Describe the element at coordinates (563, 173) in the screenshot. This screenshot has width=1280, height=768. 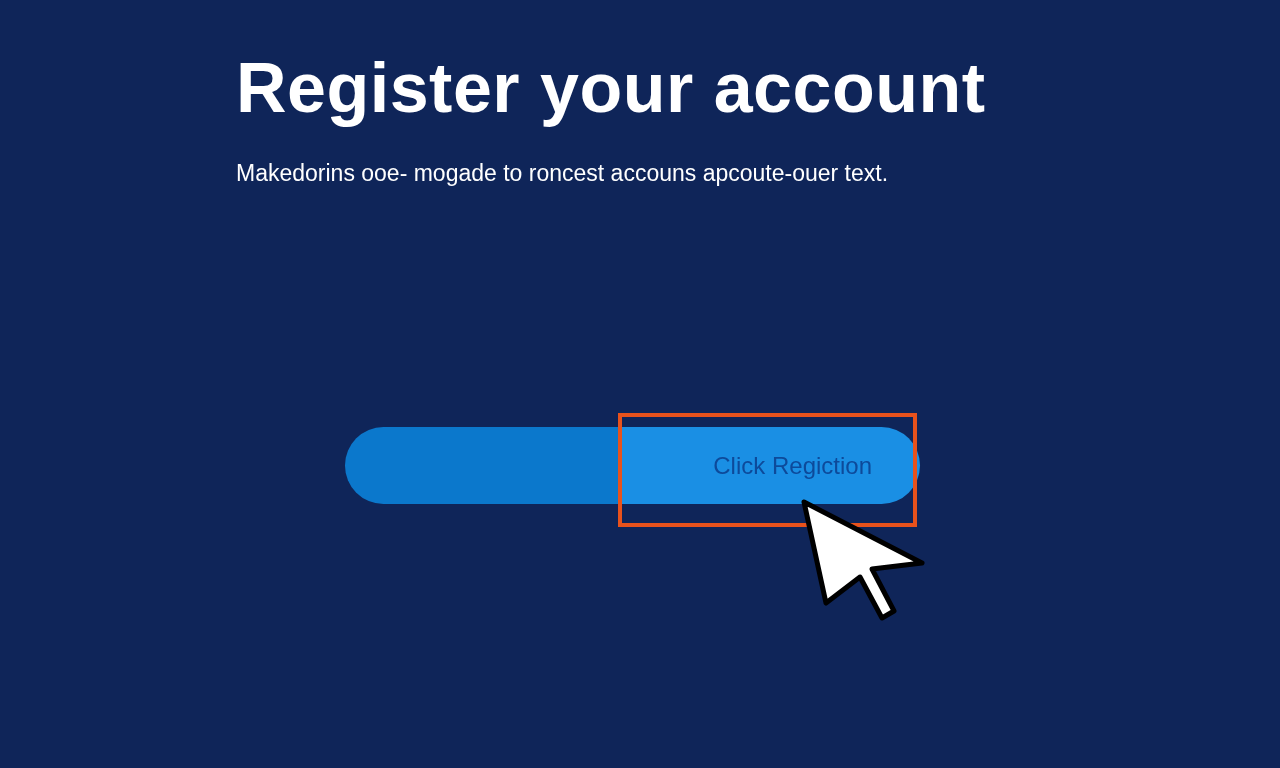
I see `subtitle: Makedorins ooe- mogade to roncest accouns apcoute-ouer text.` at that location.